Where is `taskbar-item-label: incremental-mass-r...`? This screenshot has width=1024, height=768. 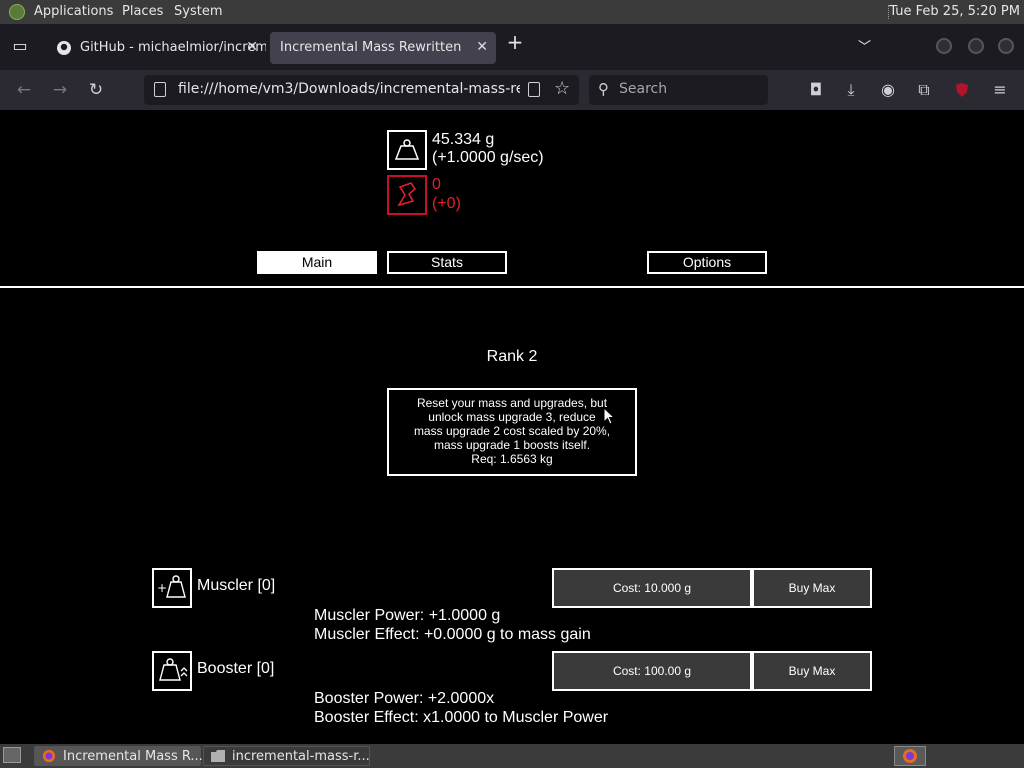
taskbar-item-label: incremental-mass-r... is located at coordinates (301, 756).